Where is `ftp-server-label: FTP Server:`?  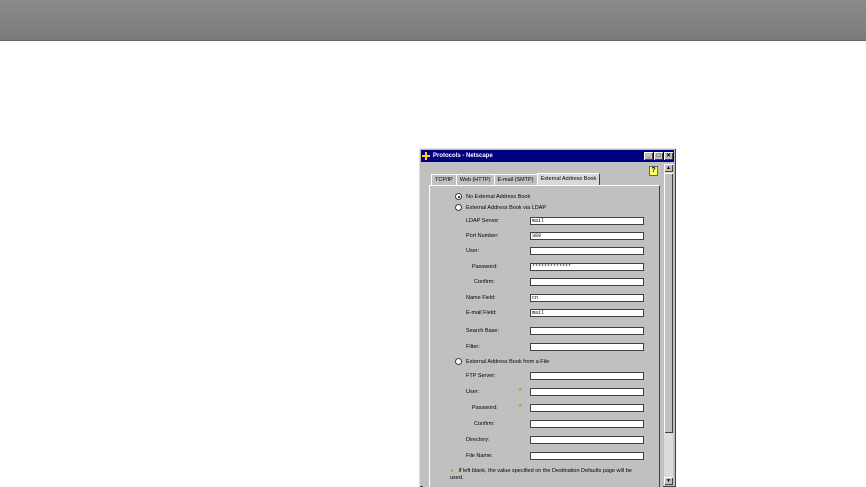
ftp-server-label: FTP Server: is located at coordinates (481, 376).